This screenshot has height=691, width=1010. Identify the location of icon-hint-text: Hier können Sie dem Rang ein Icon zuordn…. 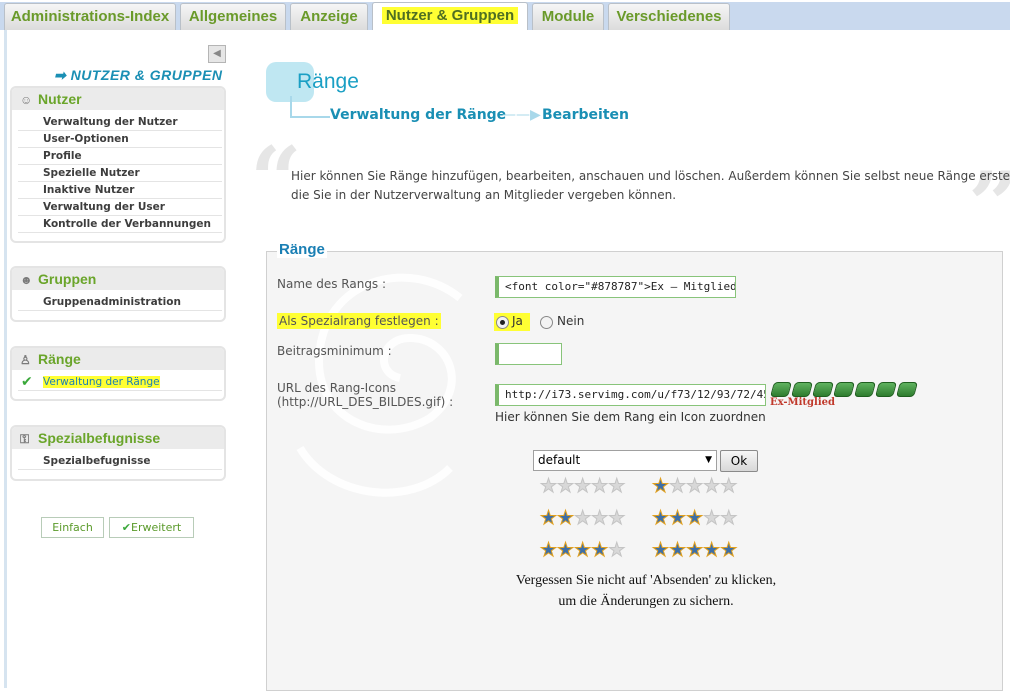
(630, 417).